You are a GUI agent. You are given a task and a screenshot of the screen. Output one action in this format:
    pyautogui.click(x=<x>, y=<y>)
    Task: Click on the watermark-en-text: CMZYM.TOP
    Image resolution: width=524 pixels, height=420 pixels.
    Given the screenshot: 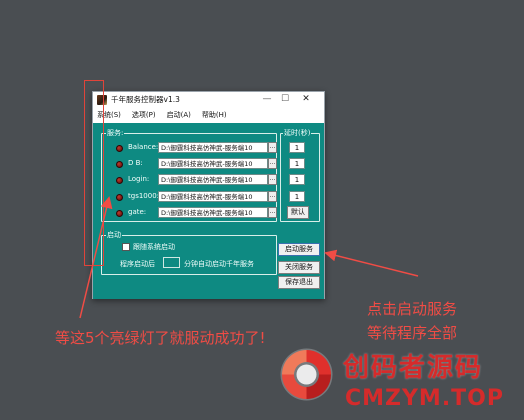 What is the action you would take?
    pyautogui.click(x=425, y=398)
    